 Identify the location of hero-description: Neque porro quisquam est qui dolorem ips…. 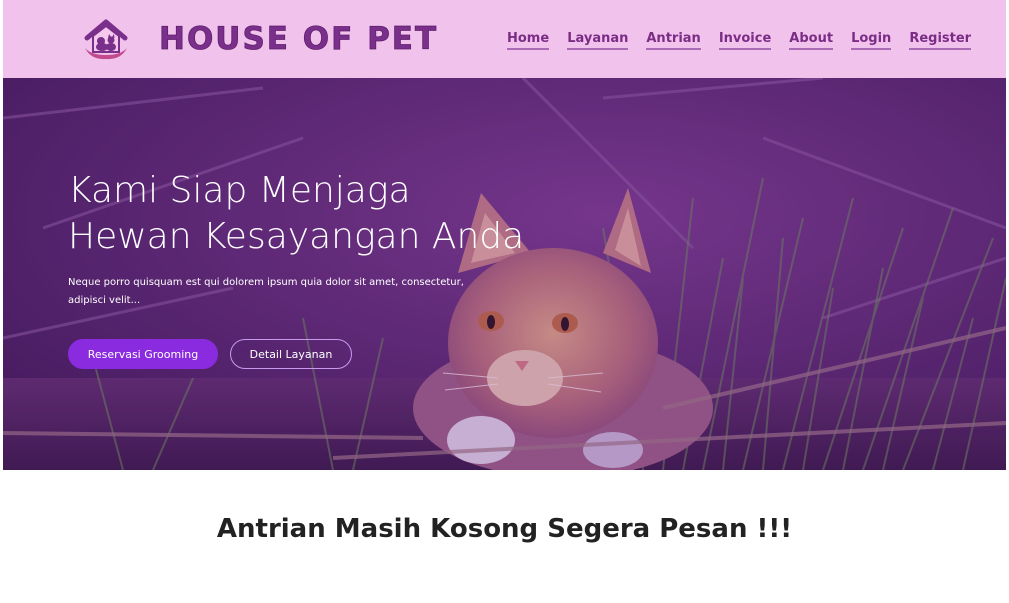
(266, 291).